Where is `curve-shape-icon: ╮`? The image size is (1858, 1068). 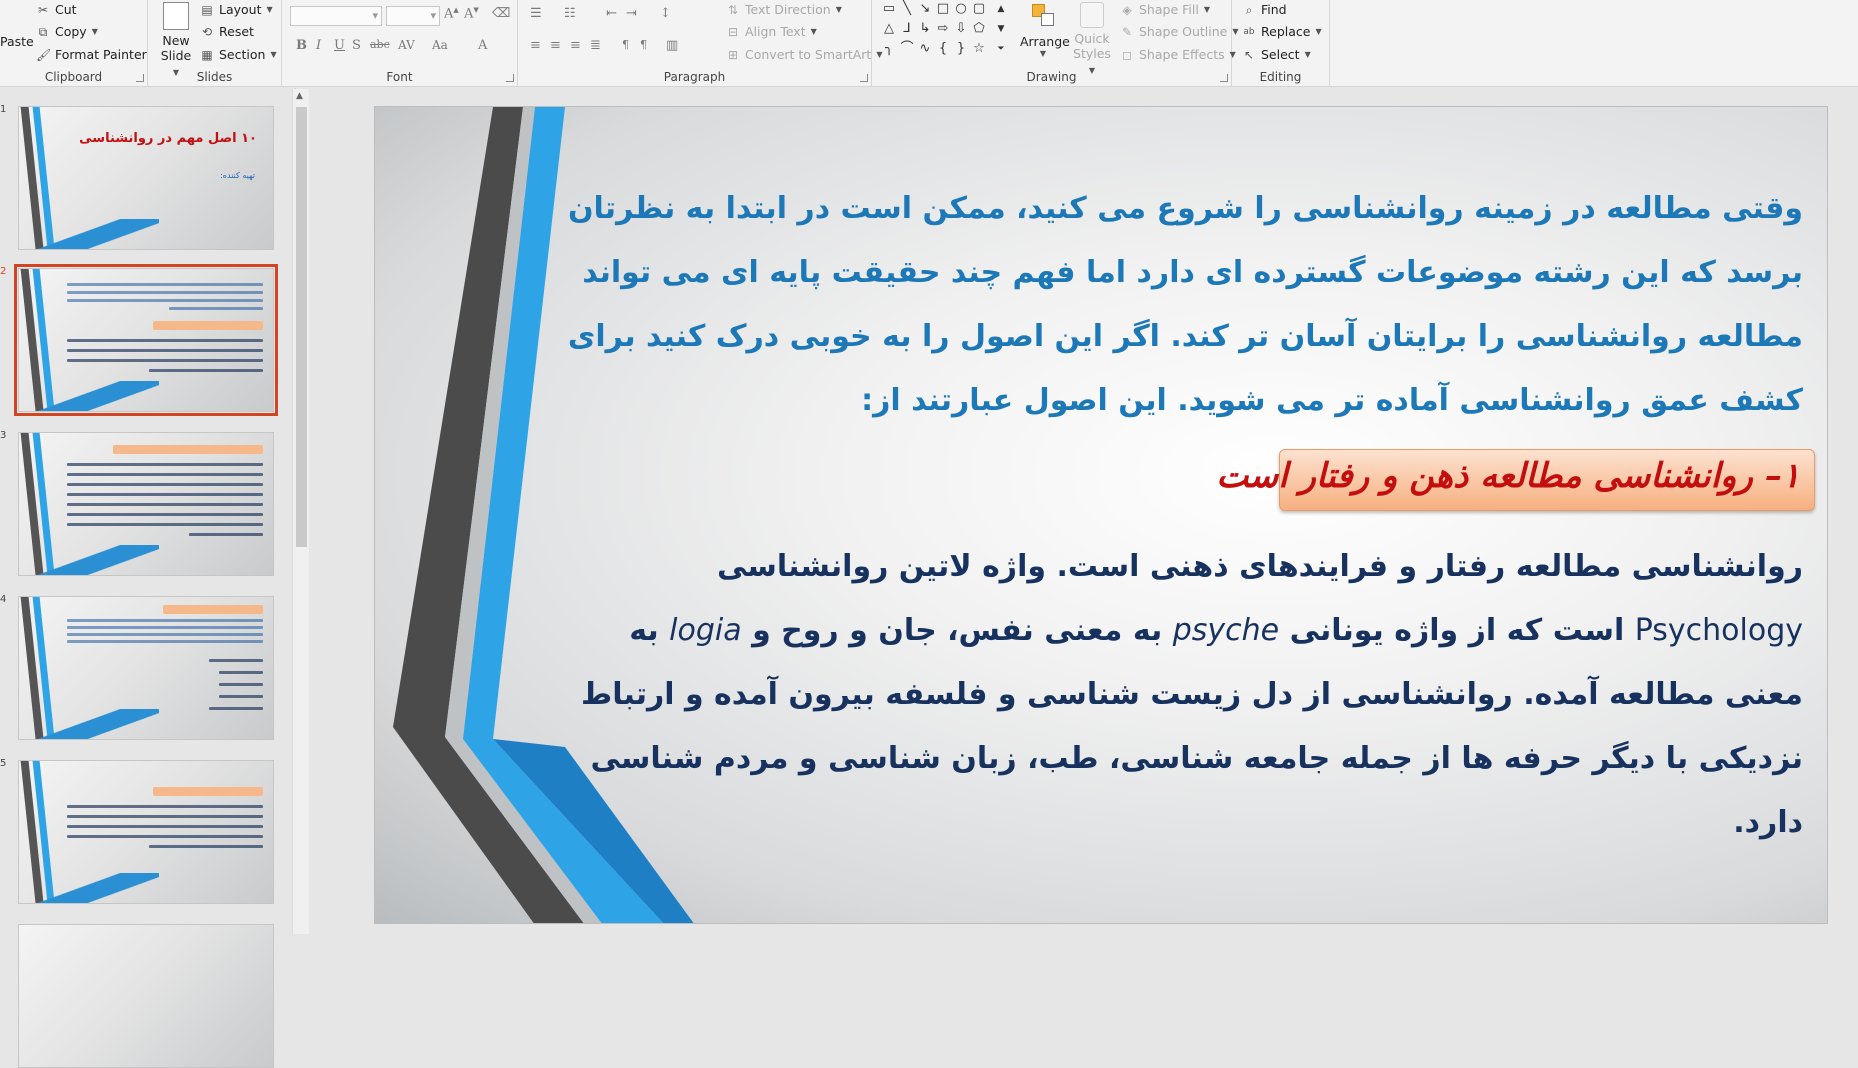 curve-shape-icon: ╮ is located at coordinates (889, 49).